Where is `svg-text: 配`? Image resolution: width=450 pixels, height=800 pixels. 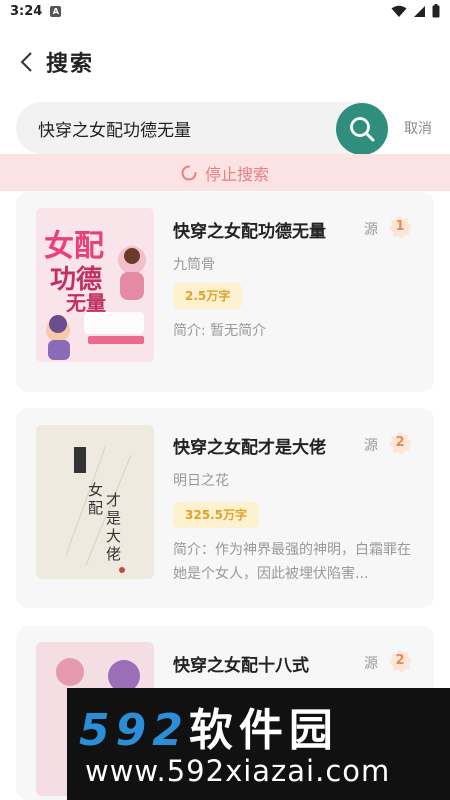
svg-text: 配 is located at coordinates (95, 508).